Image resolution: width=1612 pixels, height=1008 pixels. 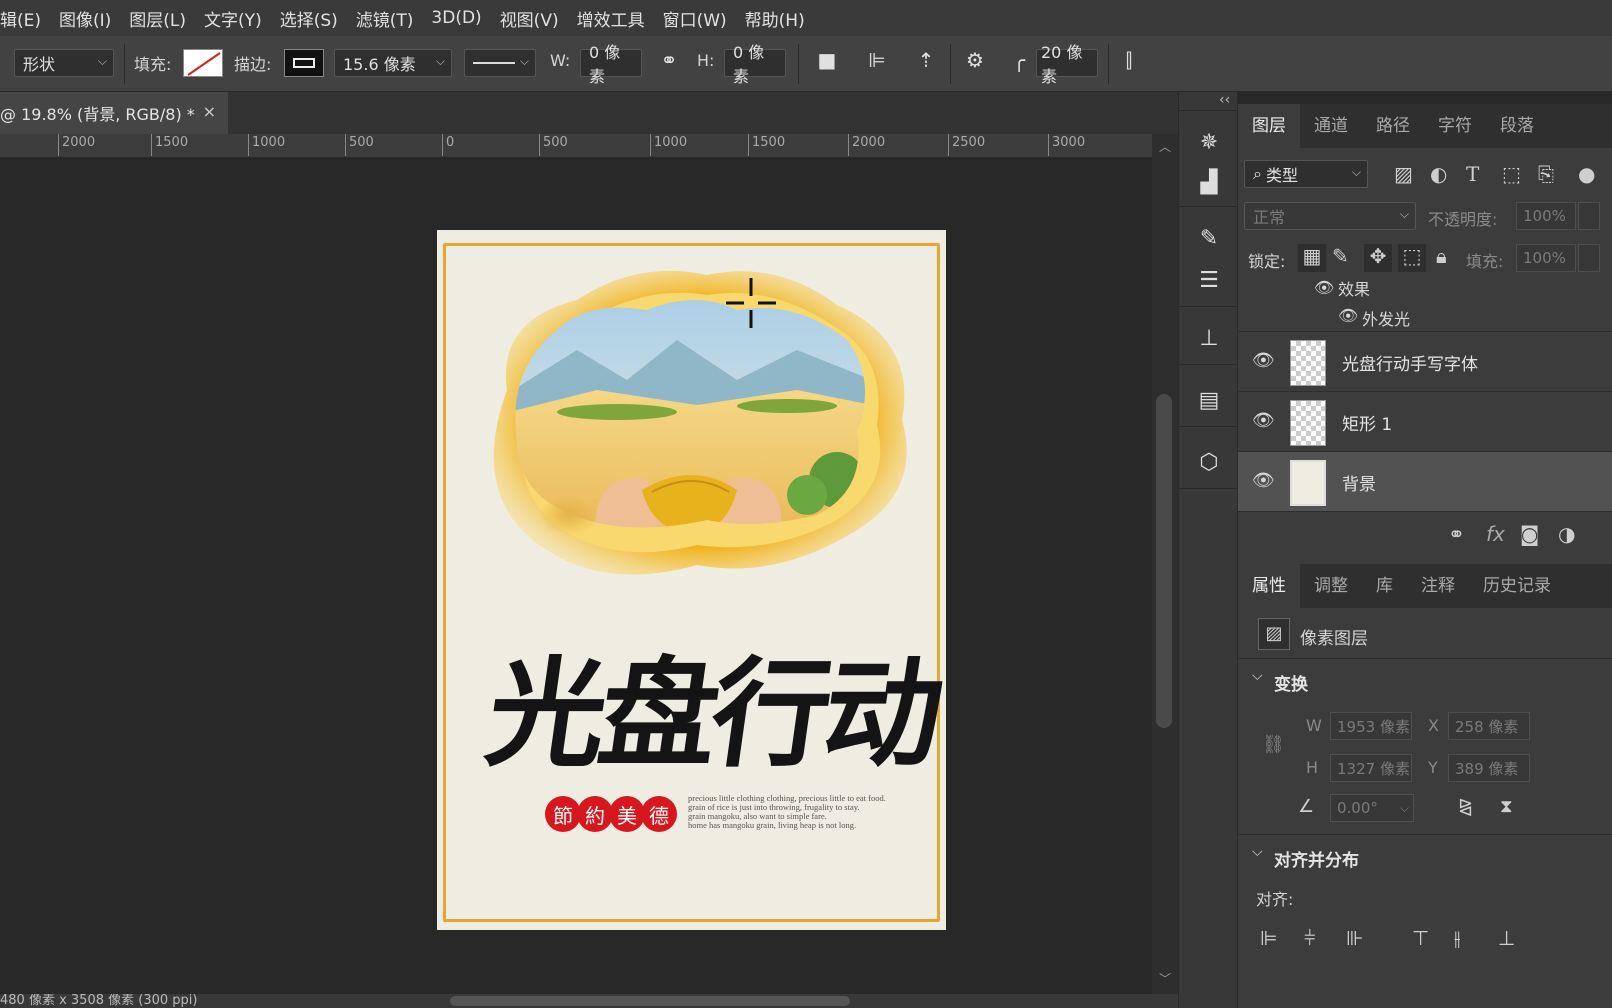 What do you see at coordinates (1425, 362) in the screenshot?
I see `layer-row: 👁︎ 光盘行动手写字体` at bounding box center [1425, 362].